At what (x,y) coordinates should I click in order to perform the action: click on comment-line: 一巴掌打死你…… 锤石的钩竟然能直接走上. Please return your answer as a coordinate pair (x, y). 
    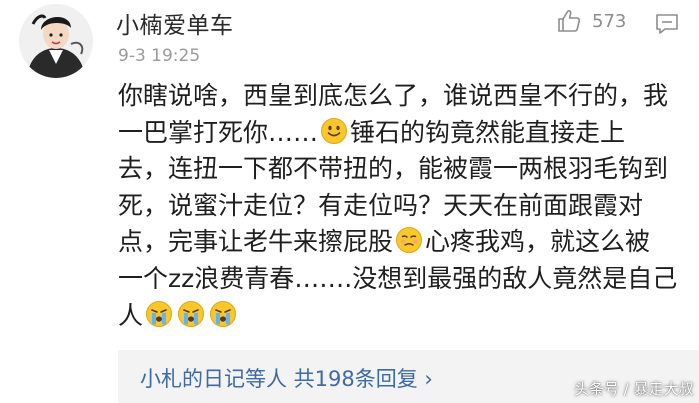
    Looking at the image, I should click on (404, 133).